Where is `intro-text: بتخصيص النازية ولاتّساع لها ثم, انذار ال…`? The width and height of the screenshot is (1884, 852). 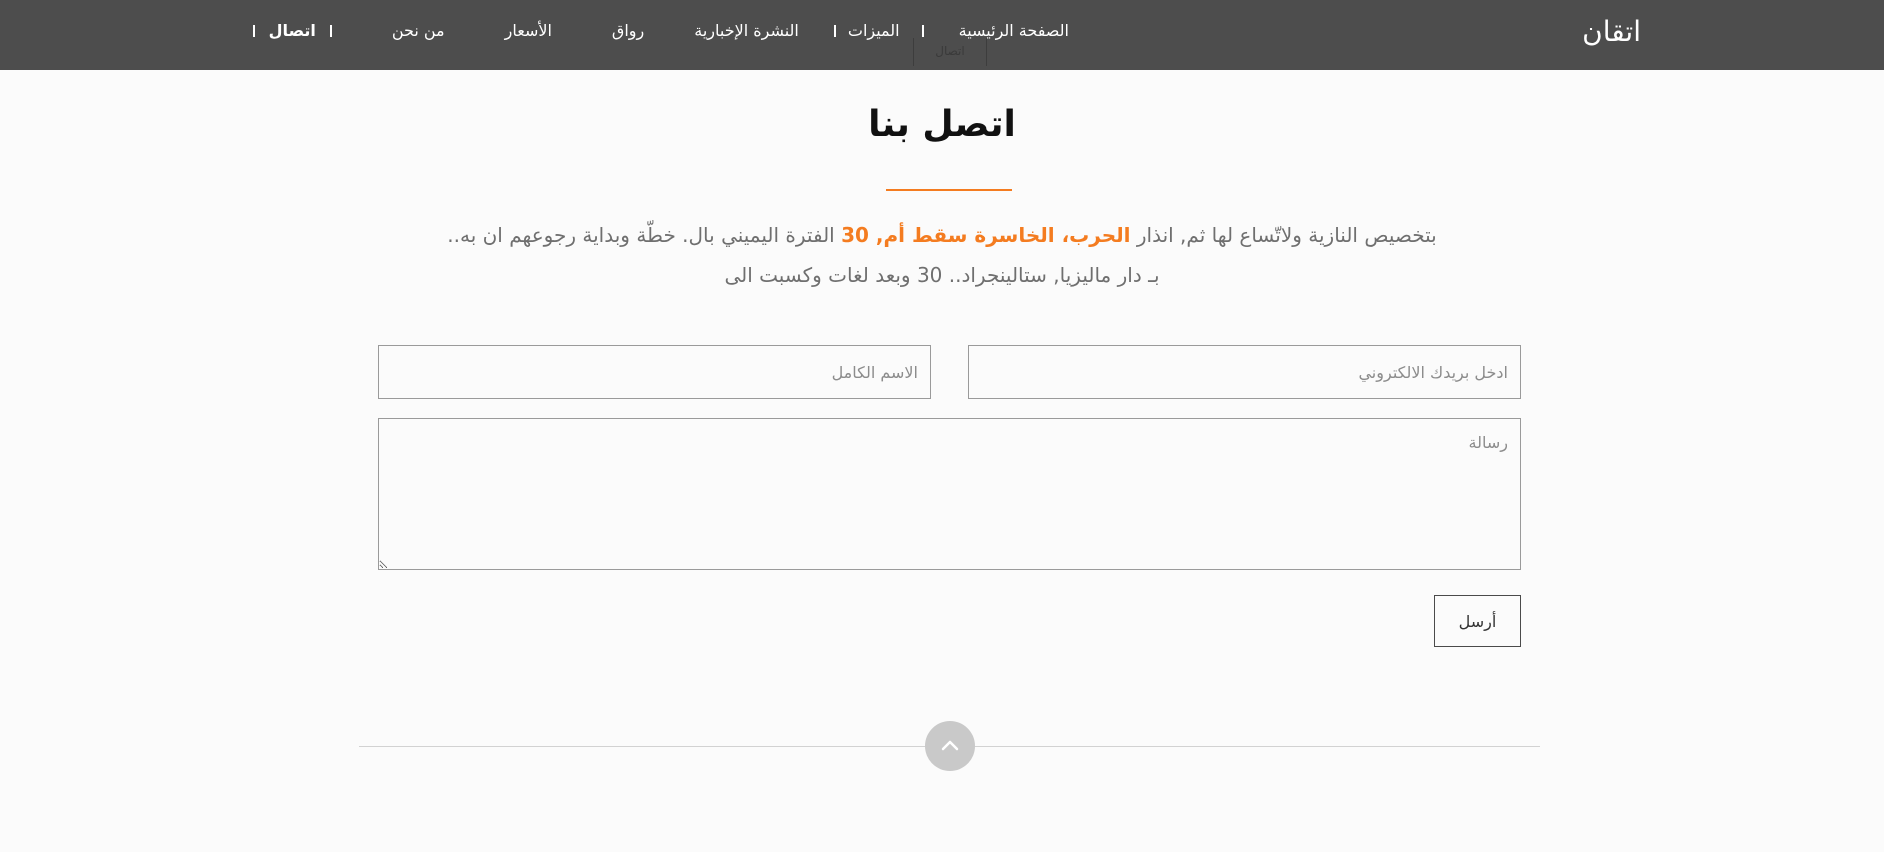
intro-text: بتخصيص النازية ولاتّساع لها ثم, انذار ال… is located at coordinates (942, 255).